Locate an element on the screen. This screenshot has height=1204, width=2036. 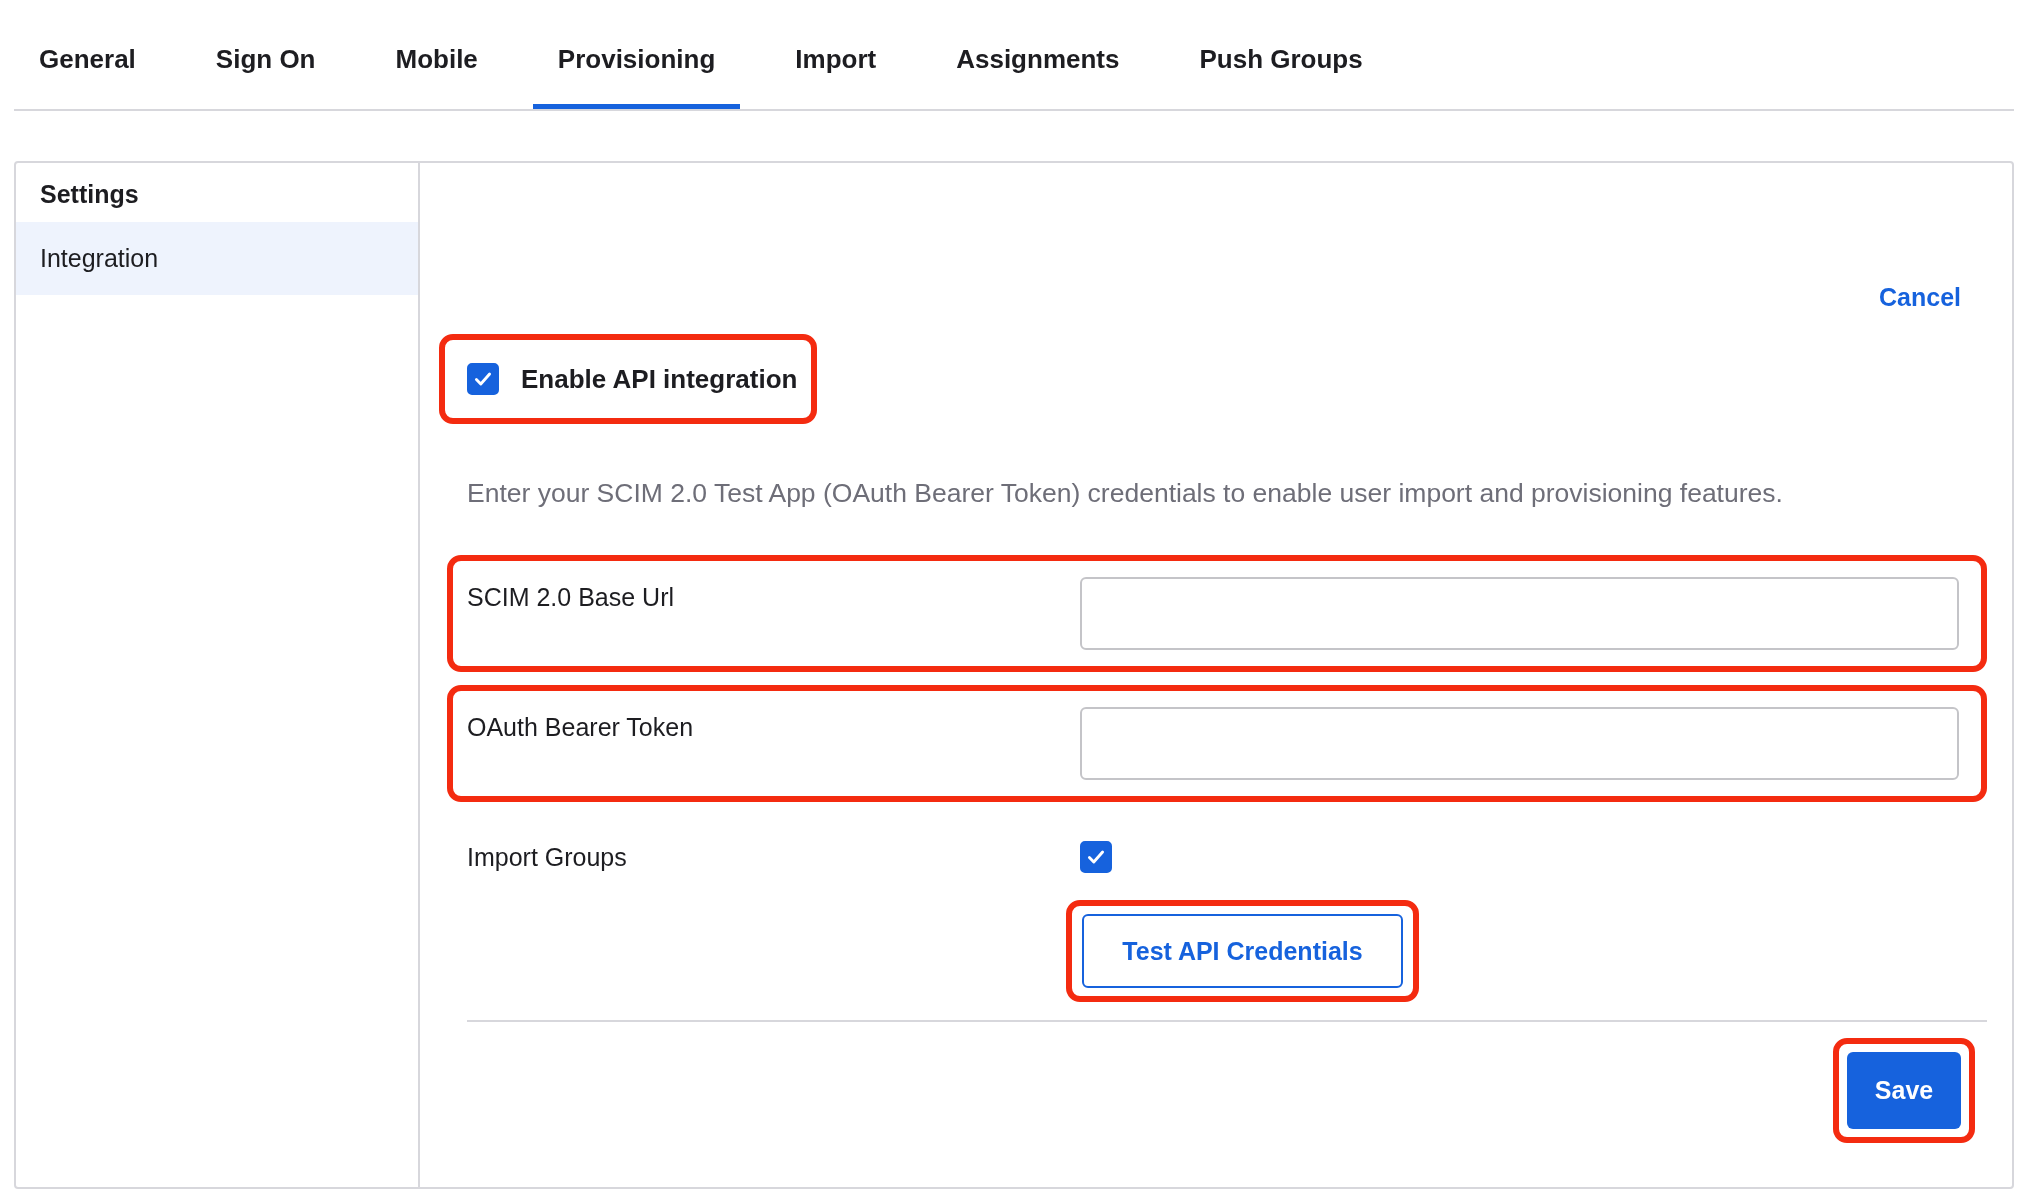
tab: Mobile is located at coordinates (436, 54).